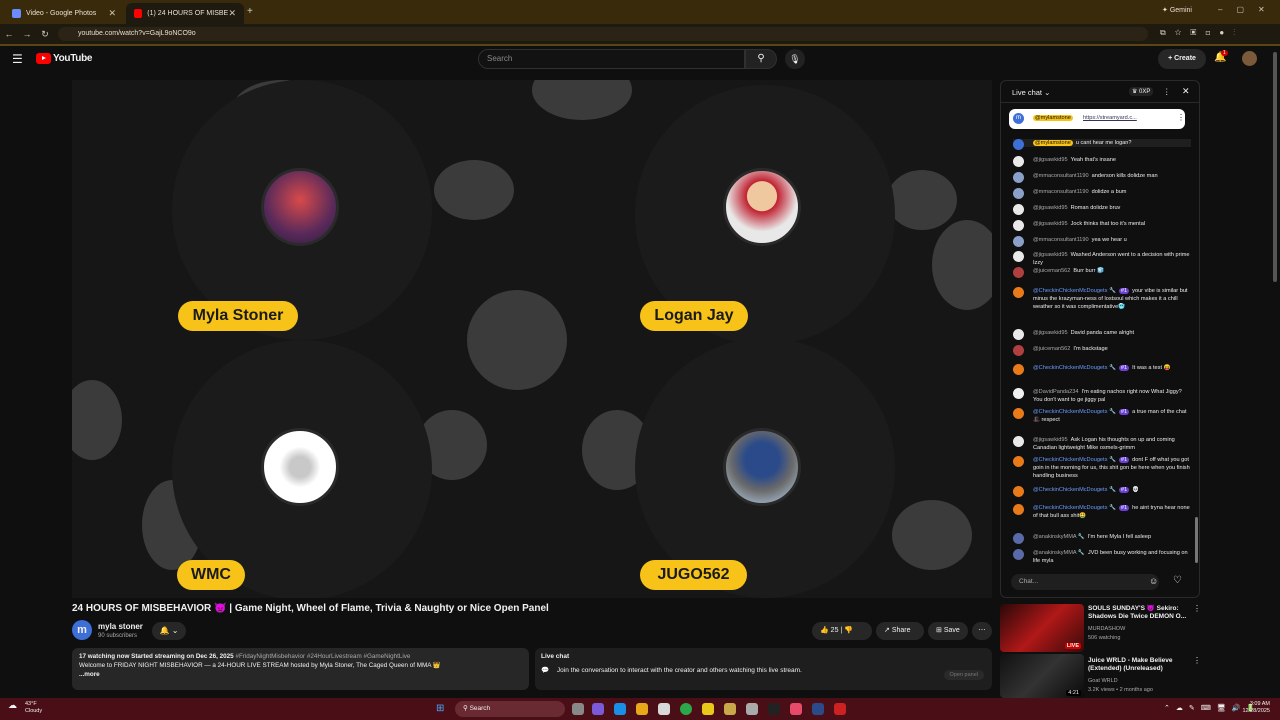  I want to click on file-explorer-icon, so click(708, 709).